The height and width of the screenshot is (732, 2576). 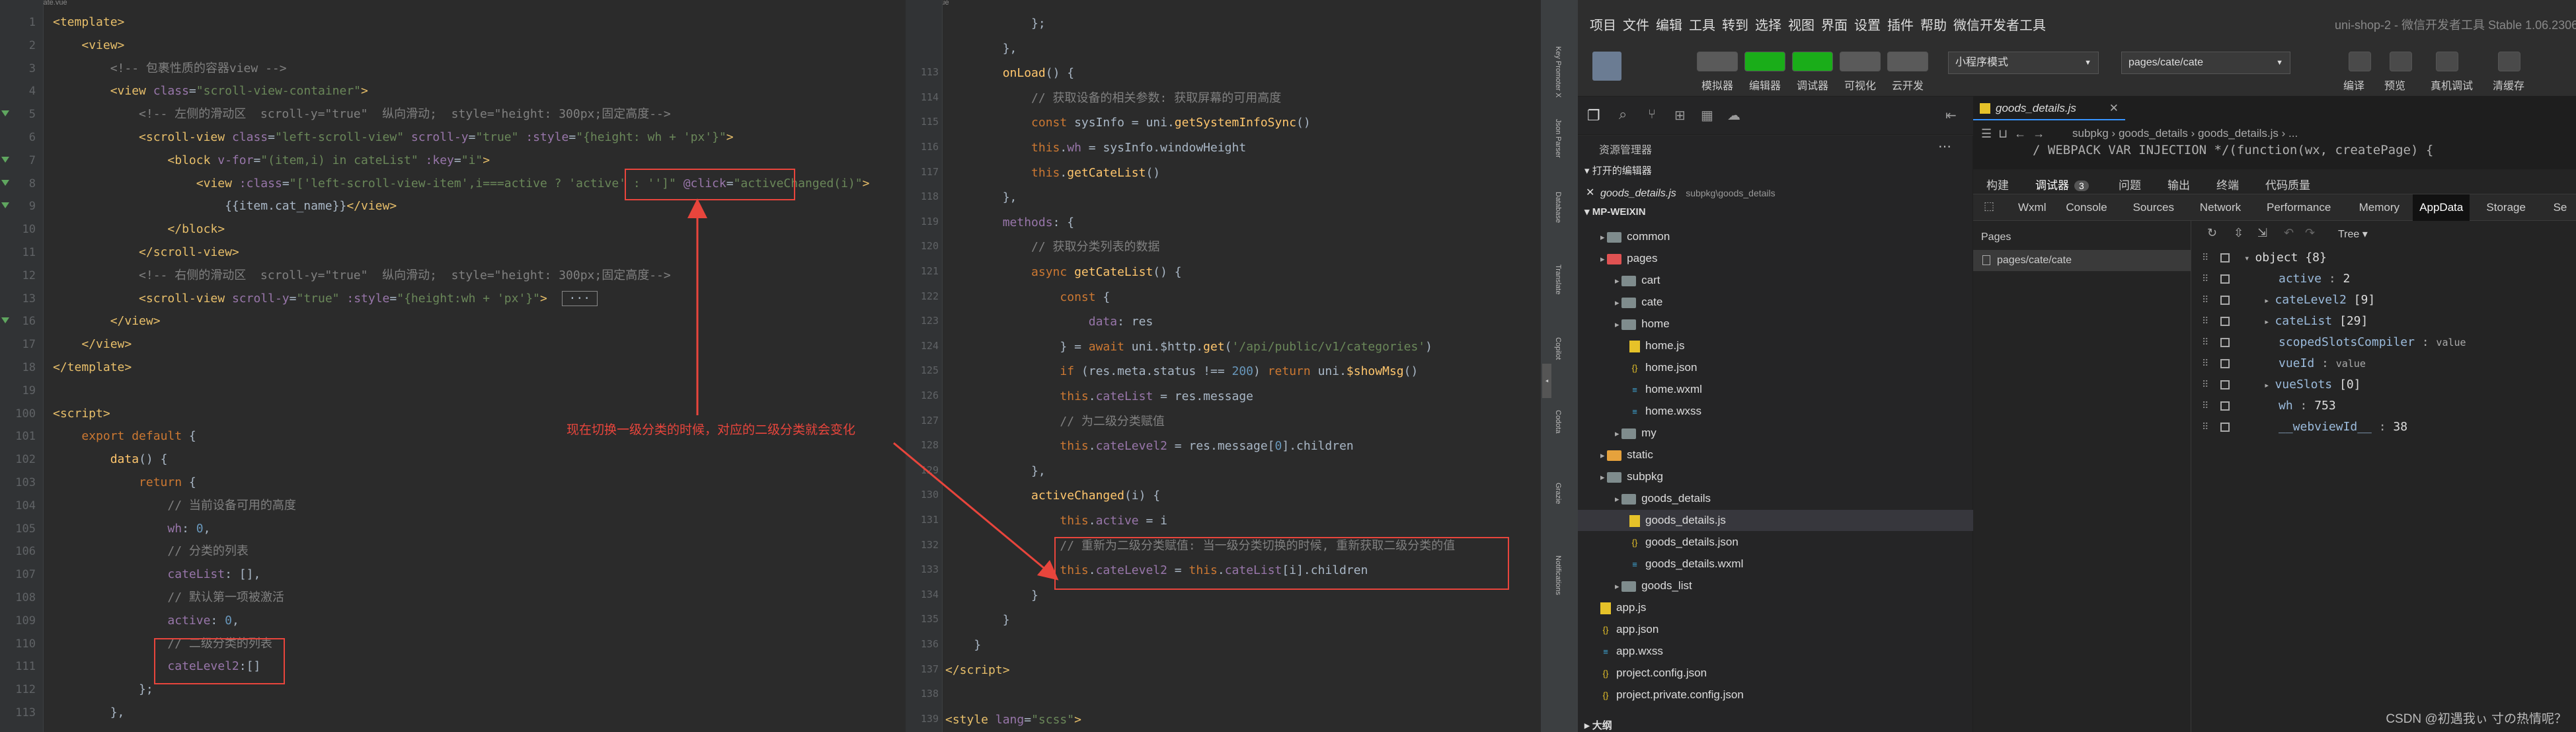 What do you see at coordinates (1900, 24) in the screenshot?
I see `menu-item-9: 插件` at bounding box center [1900, 24].